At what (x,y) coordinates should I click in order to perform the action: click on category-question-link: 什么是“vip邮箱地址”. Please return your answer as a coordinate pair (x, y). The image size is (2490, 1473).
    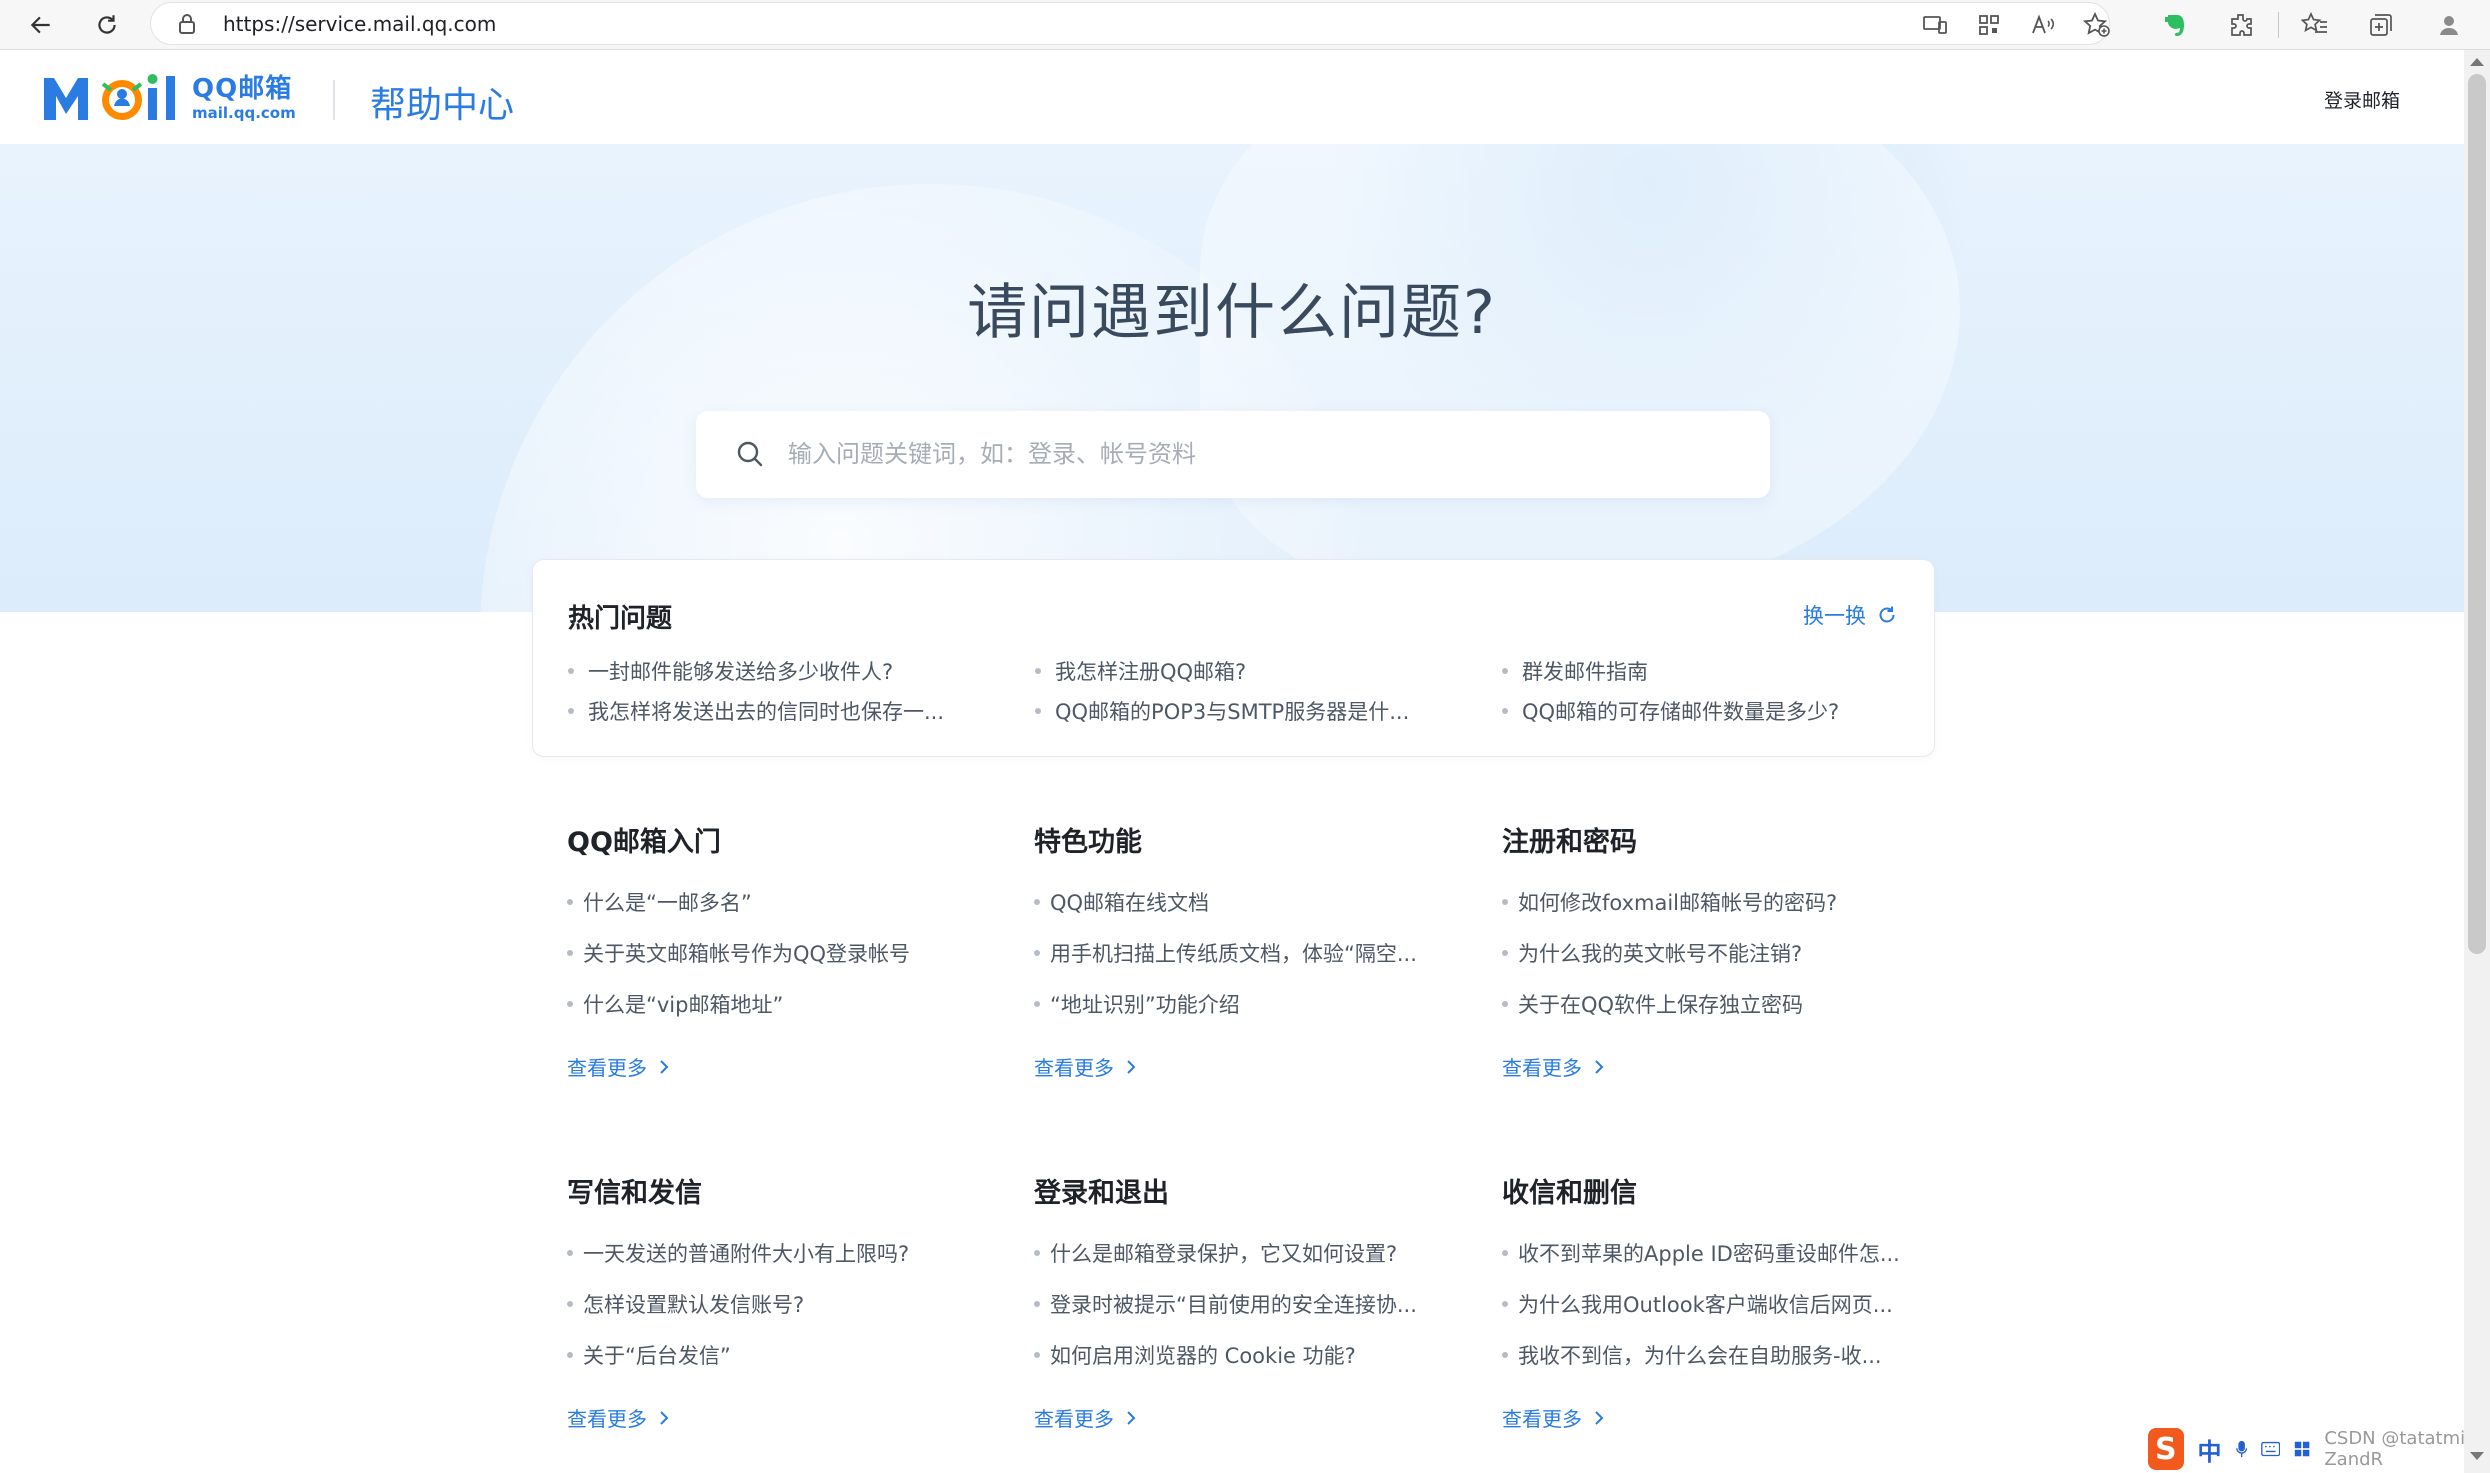
    Looking at the image, I should click on (675, 1004).